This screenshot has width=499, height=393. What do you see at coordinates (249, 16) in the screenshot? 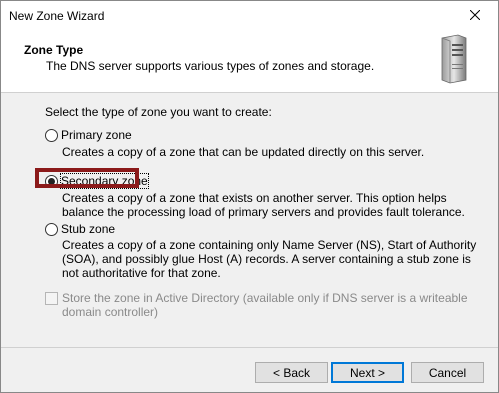
I see `title-bar: New Zone Wizard` at bounding box center [249, 16].